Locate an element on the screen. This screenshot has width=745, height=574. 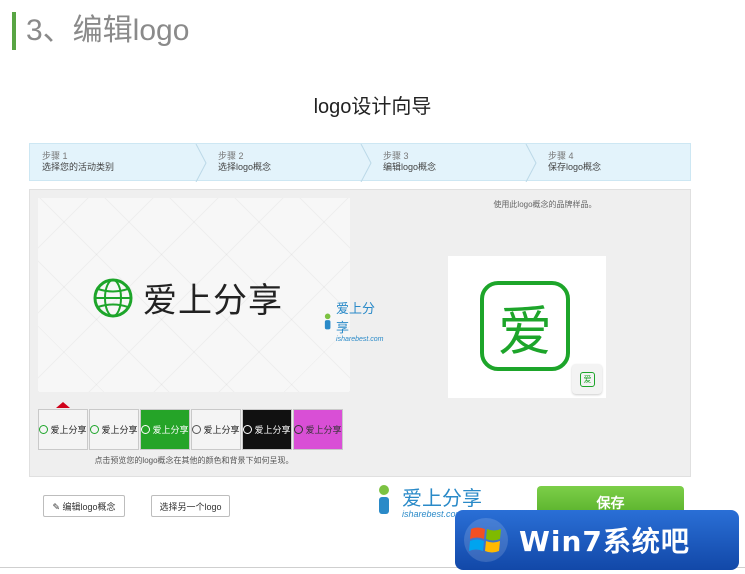
pencil-icon: ✎ is located at coordinates (57, 507).